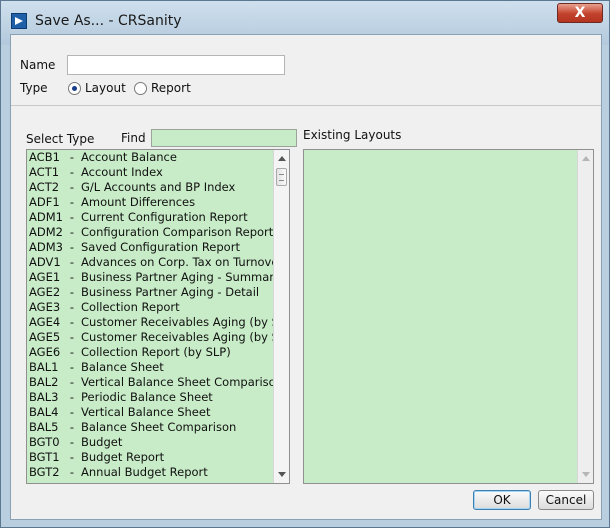 The width and height of the screenshot is (610, 528). What do you see at coordinates (281, 316) in the screenshot?
I see `select-type-scrollbar` at bounding box center [281, 316].